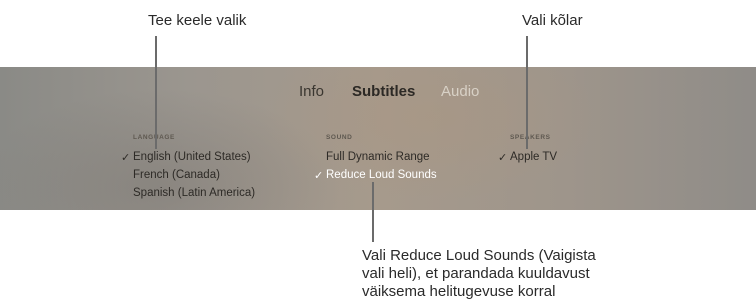 The height and width of the screenshot is (305, 756). I want to click on leader-line-language, so click(156, 92).